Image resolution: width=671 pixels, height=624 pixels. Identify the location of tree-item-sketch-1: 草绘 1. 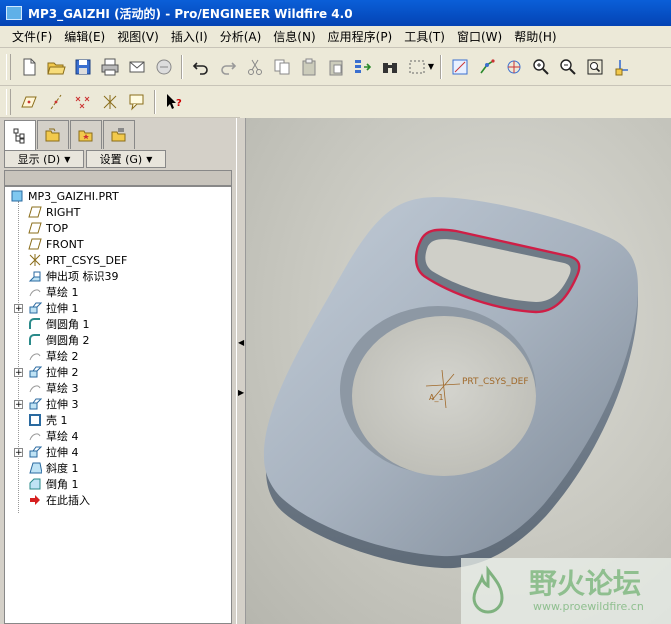
(53, 292).